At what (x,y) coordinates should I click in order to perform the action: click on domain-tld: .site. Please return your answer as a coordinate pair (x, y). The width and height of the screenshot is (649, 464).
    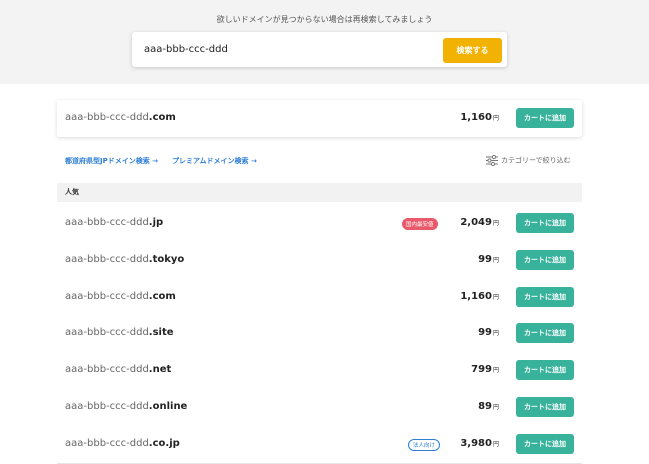
    Looking at the image, I should click on (161, 333).